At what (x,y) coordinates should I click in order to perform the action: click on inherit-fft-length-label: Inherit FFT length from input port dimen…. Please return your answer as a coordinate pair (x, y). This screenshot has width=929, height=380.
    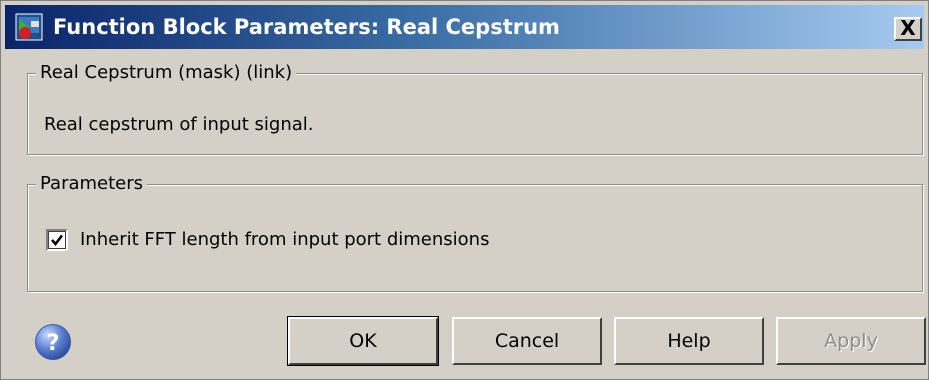
    Looking at the image, I should click on (284, 240).